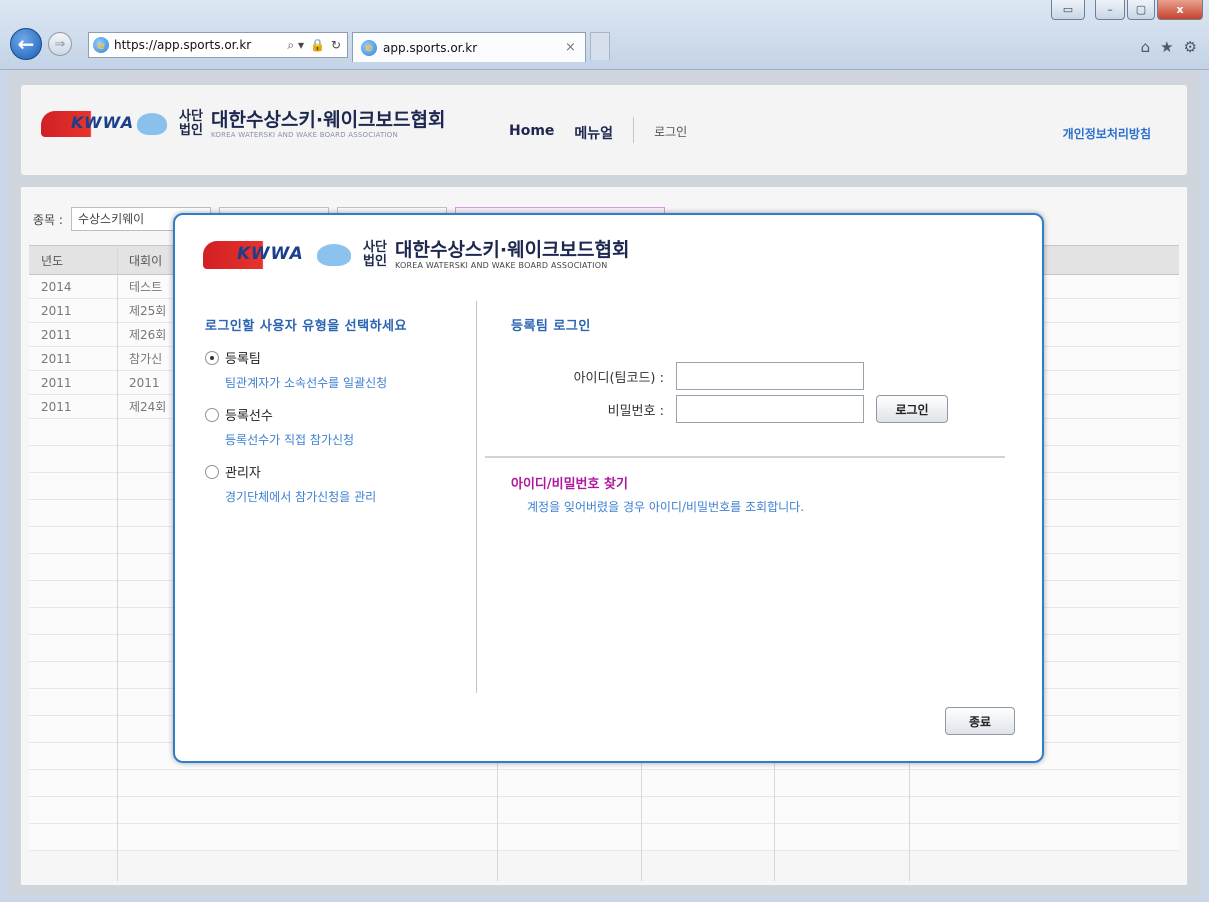 The image size is (1209, 902). I want to click on option-team: 등록팀 팀관계자가 소속선수를 일괄신청, so click(341, 369).